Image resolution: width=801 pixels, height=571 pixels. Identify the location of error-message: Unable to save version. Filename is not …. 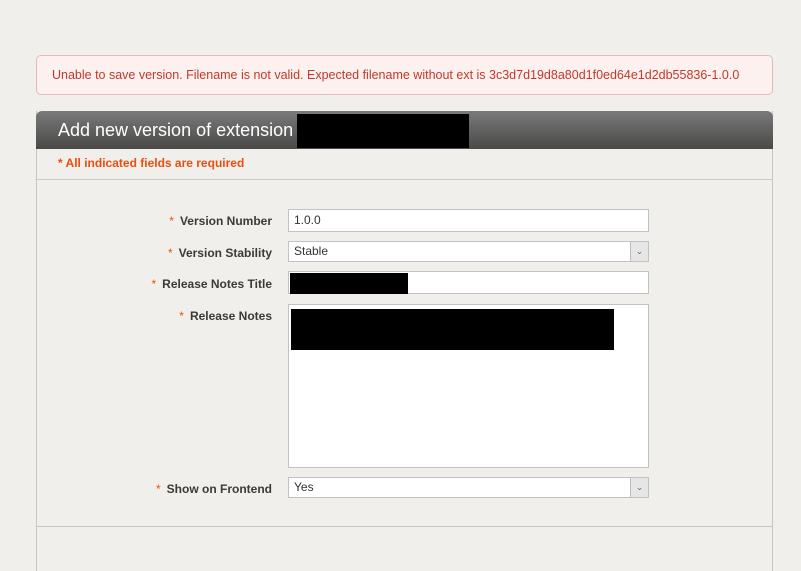
(404, 75).